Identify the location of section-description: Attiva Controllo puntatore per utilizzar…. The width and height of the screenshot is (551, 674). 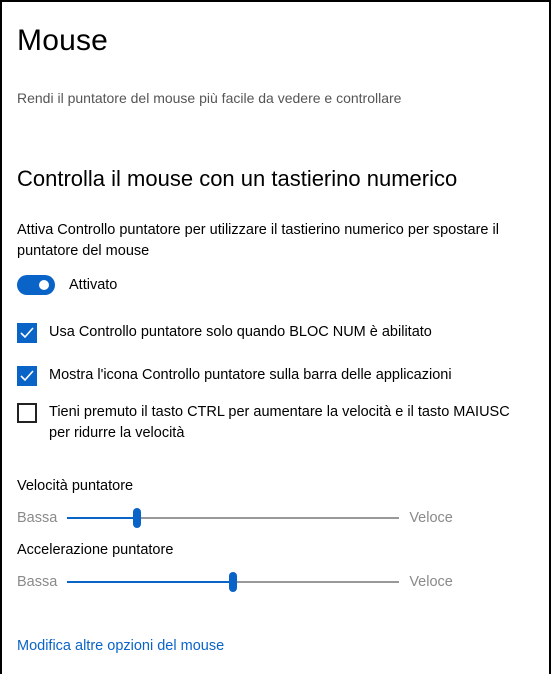
(258, 240).